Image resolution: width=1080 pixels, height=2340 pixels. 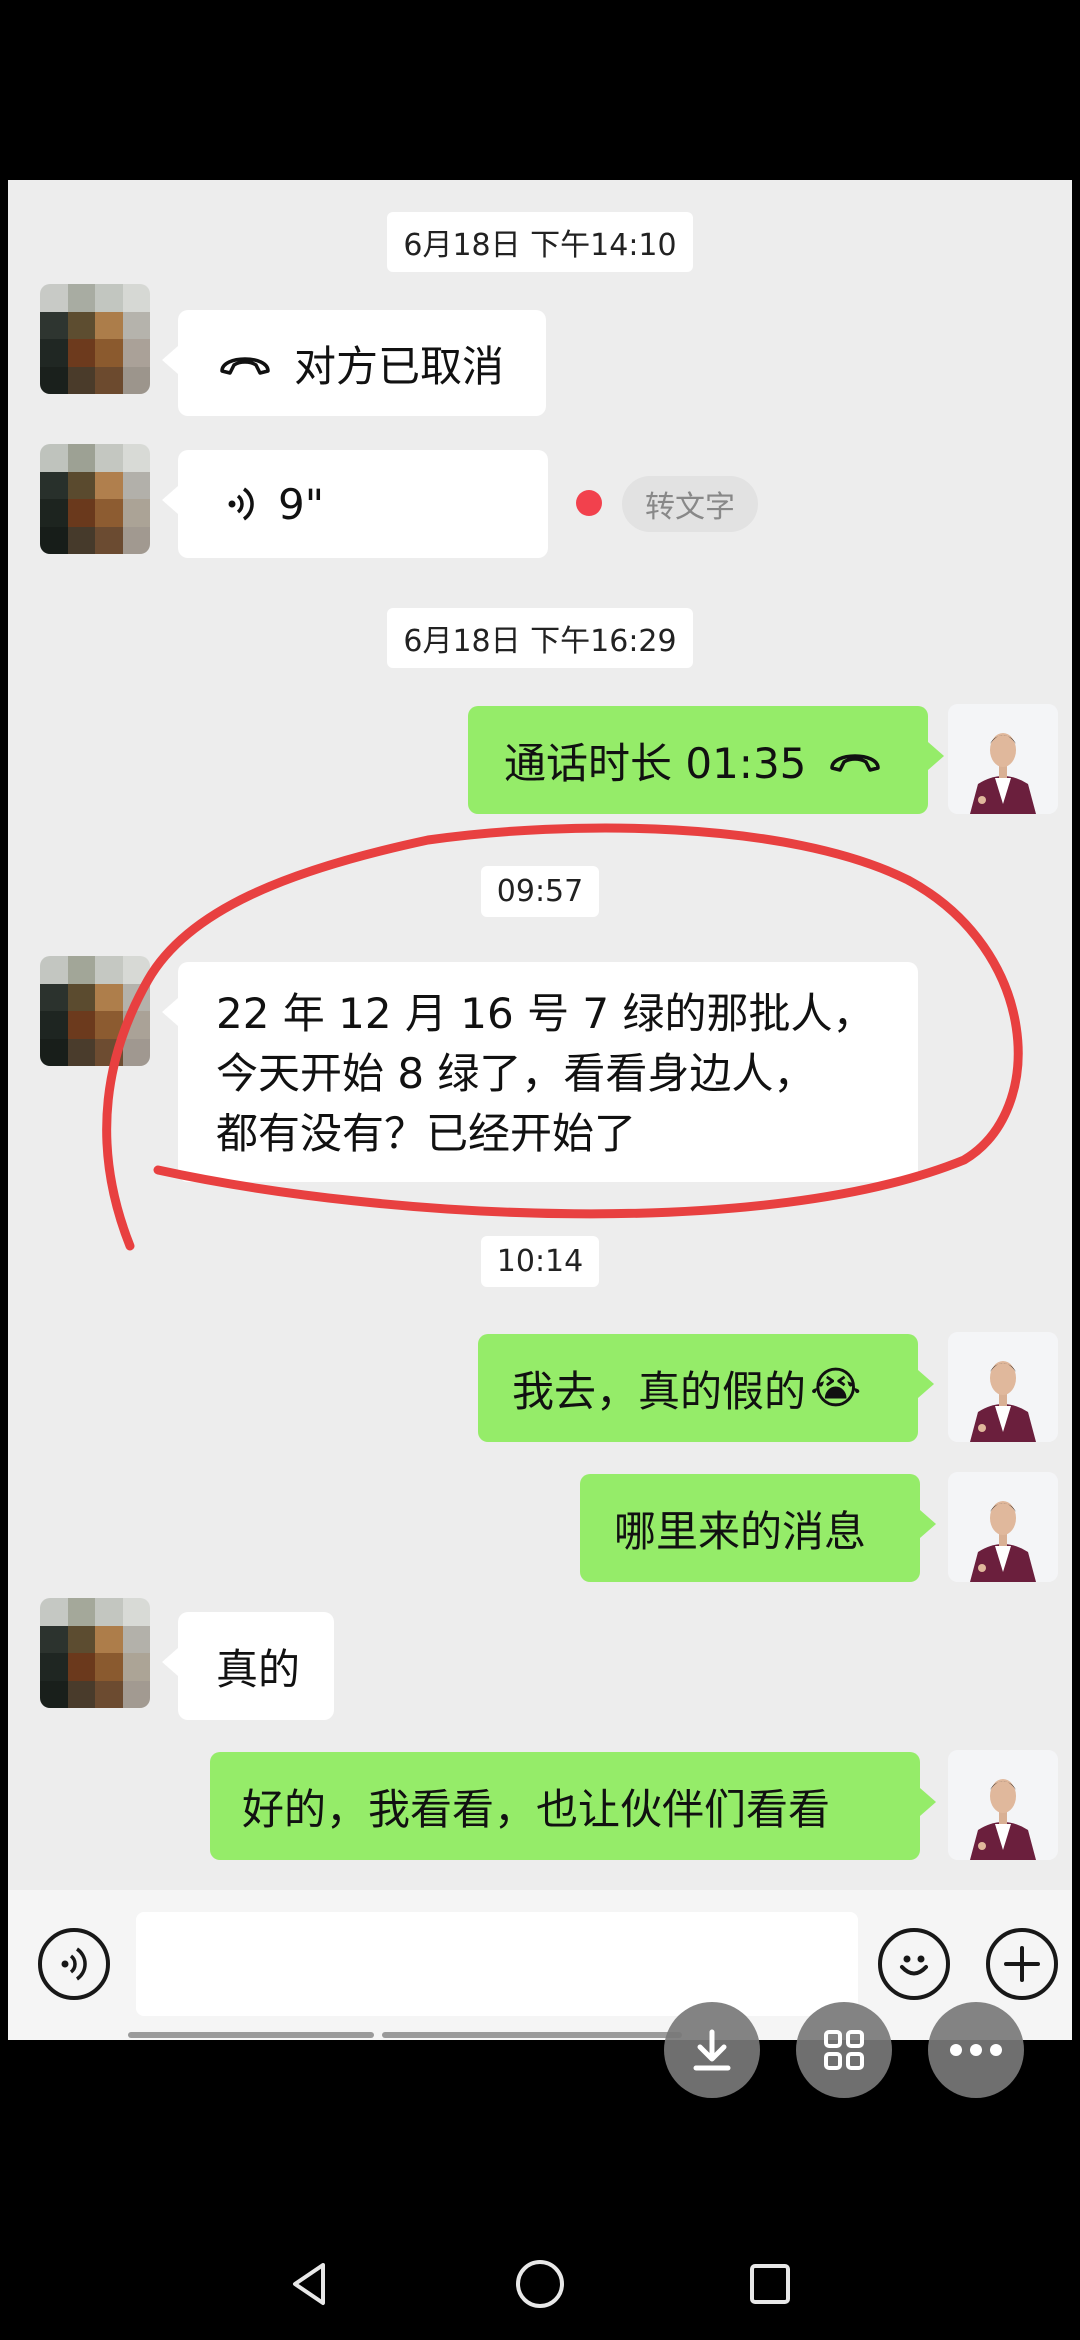 I want to click on voice-wave-icon, so click(x=241, y=504).